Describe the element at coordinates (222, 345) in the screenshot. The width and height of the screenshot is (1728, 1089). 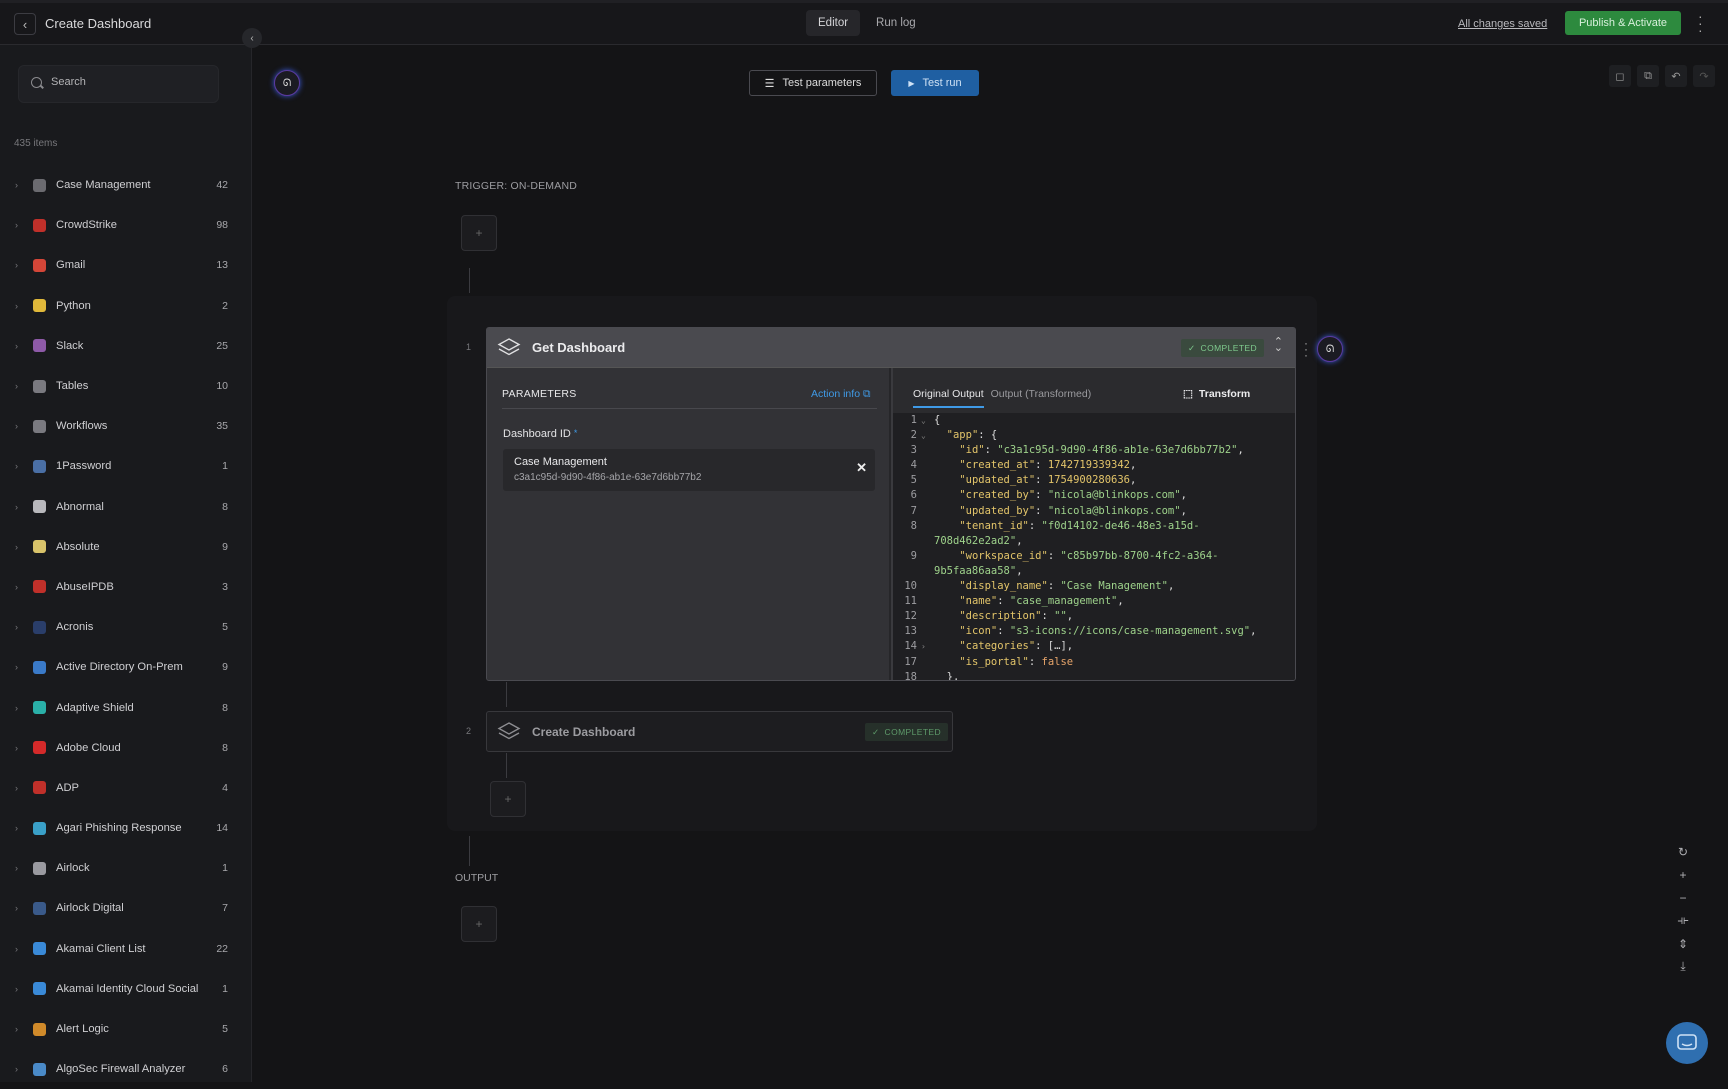
I see `app-count: 25` at that location.